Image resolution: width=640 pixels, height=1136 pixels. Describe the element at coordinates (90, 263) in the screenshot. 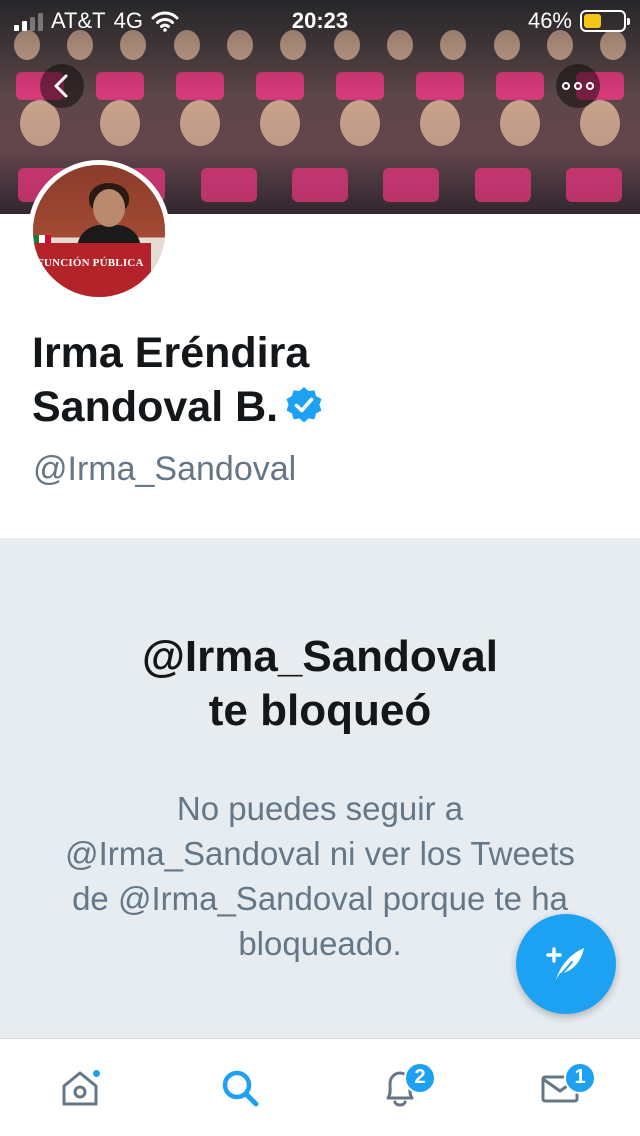

I see `podium-text: FUNCIÓN PÚBLICA` at that location.